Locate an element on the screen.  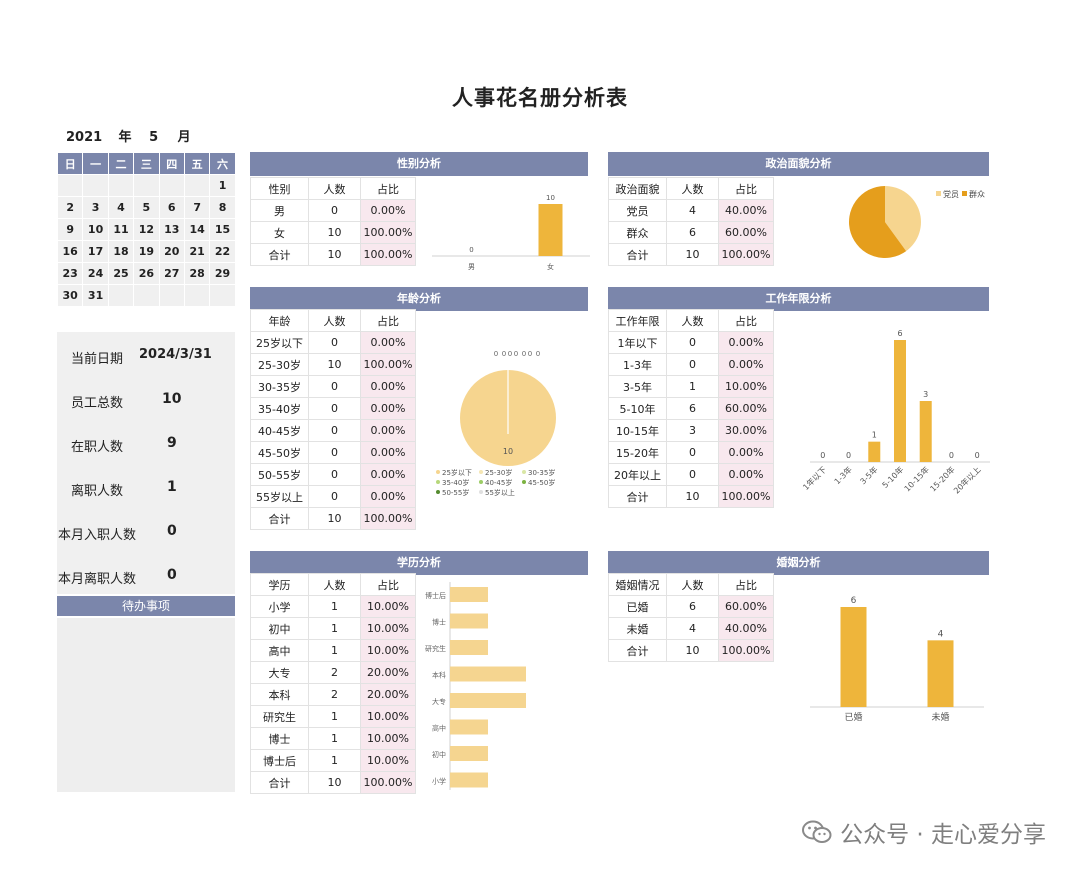
tick-label: 研究生 is located at coordinates (435, 648).